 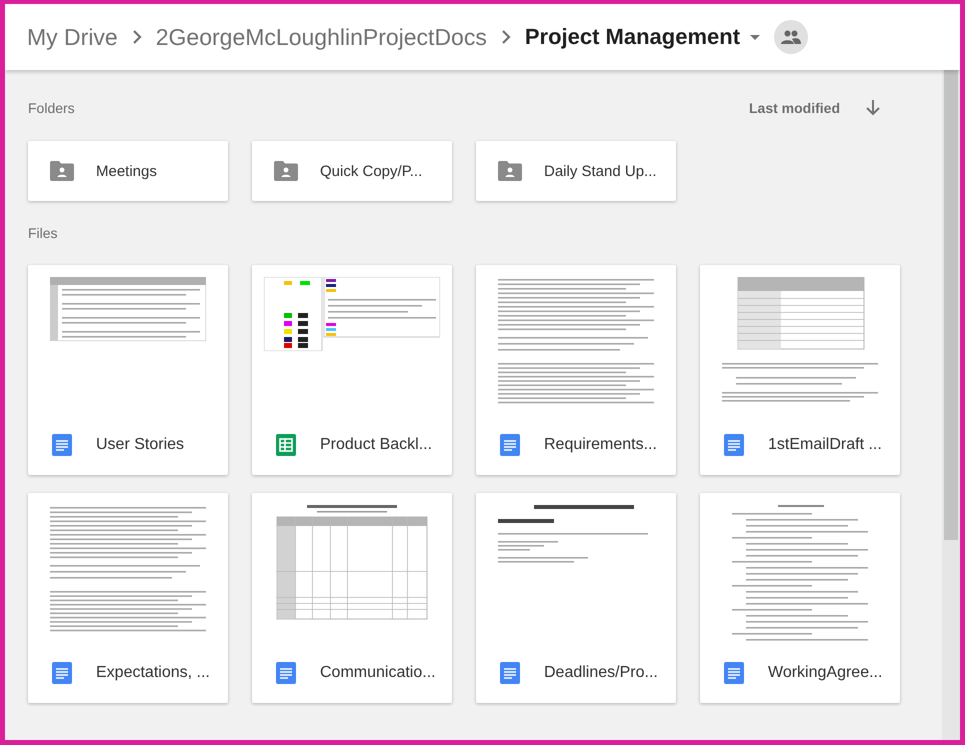 What do you see at coordinates (51, 108) in the screenshot?
I see `section-heading: Folders` at bounding box center [51, 108].